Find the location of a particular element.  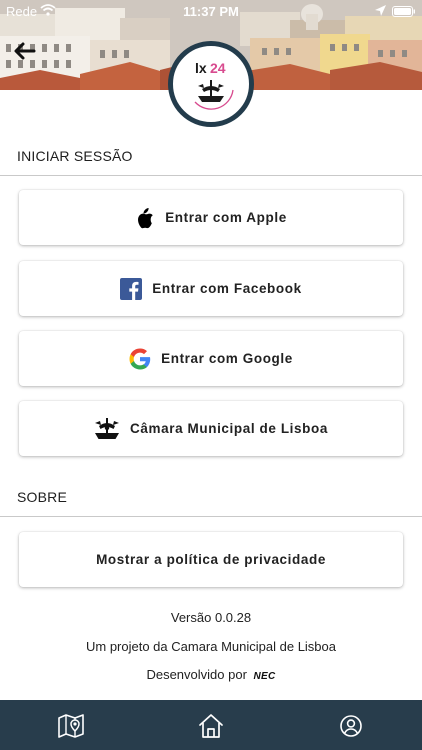

profile-tab is located at coordinates (351, 726).